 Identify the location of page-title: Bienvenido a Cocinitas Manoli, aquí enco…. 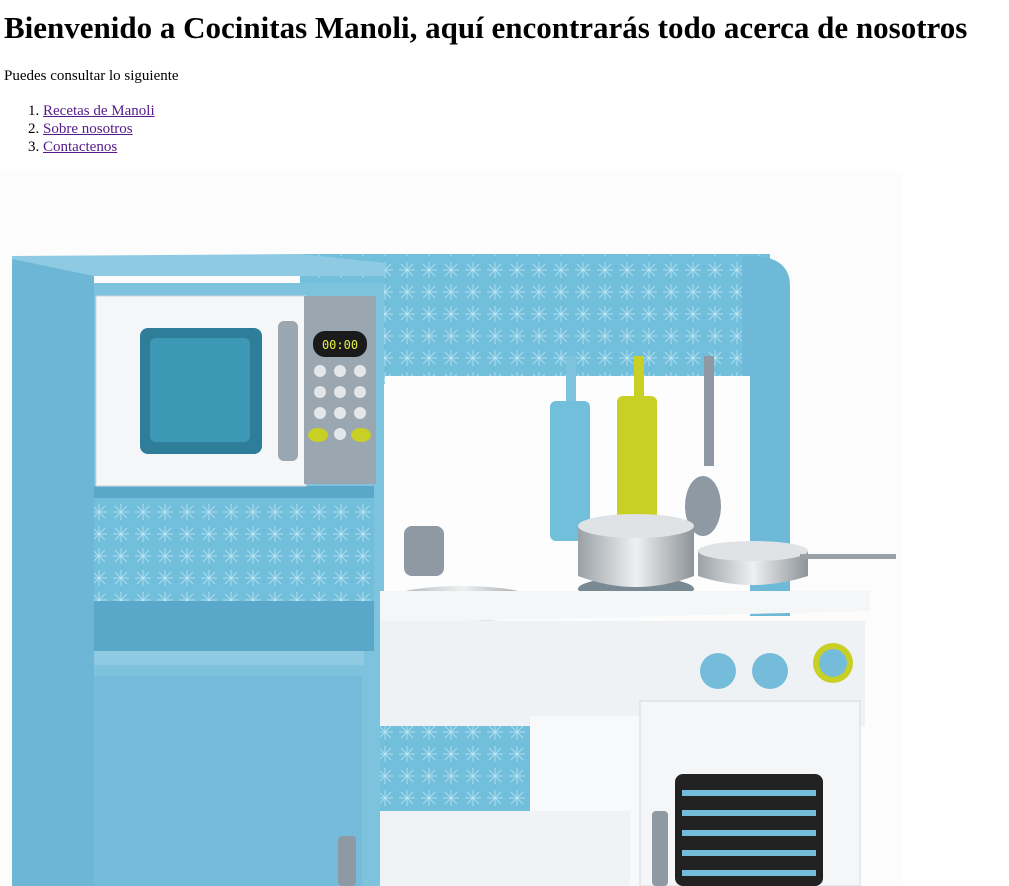
(486, 27).